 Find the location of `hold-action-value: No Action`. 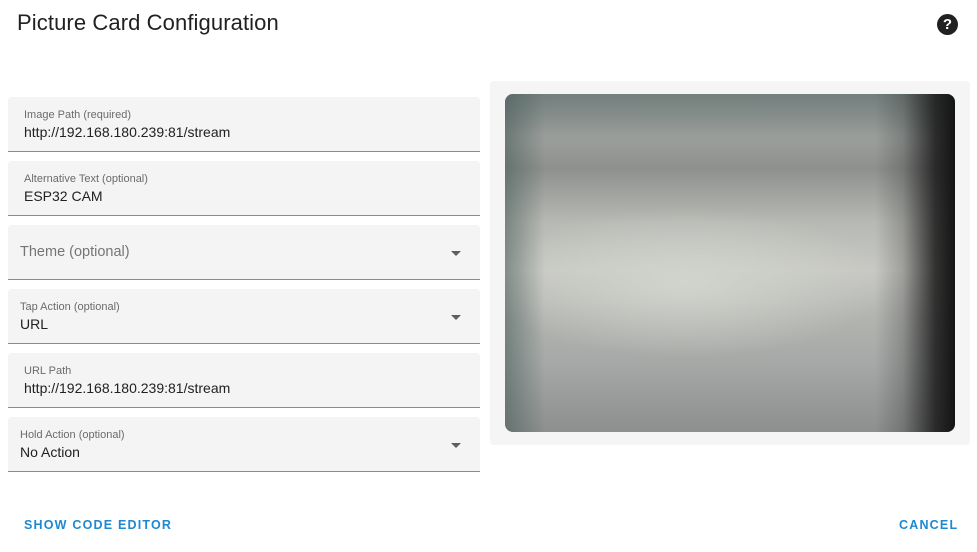

hold-action-value: No Action is located at coordinates (50, 452).